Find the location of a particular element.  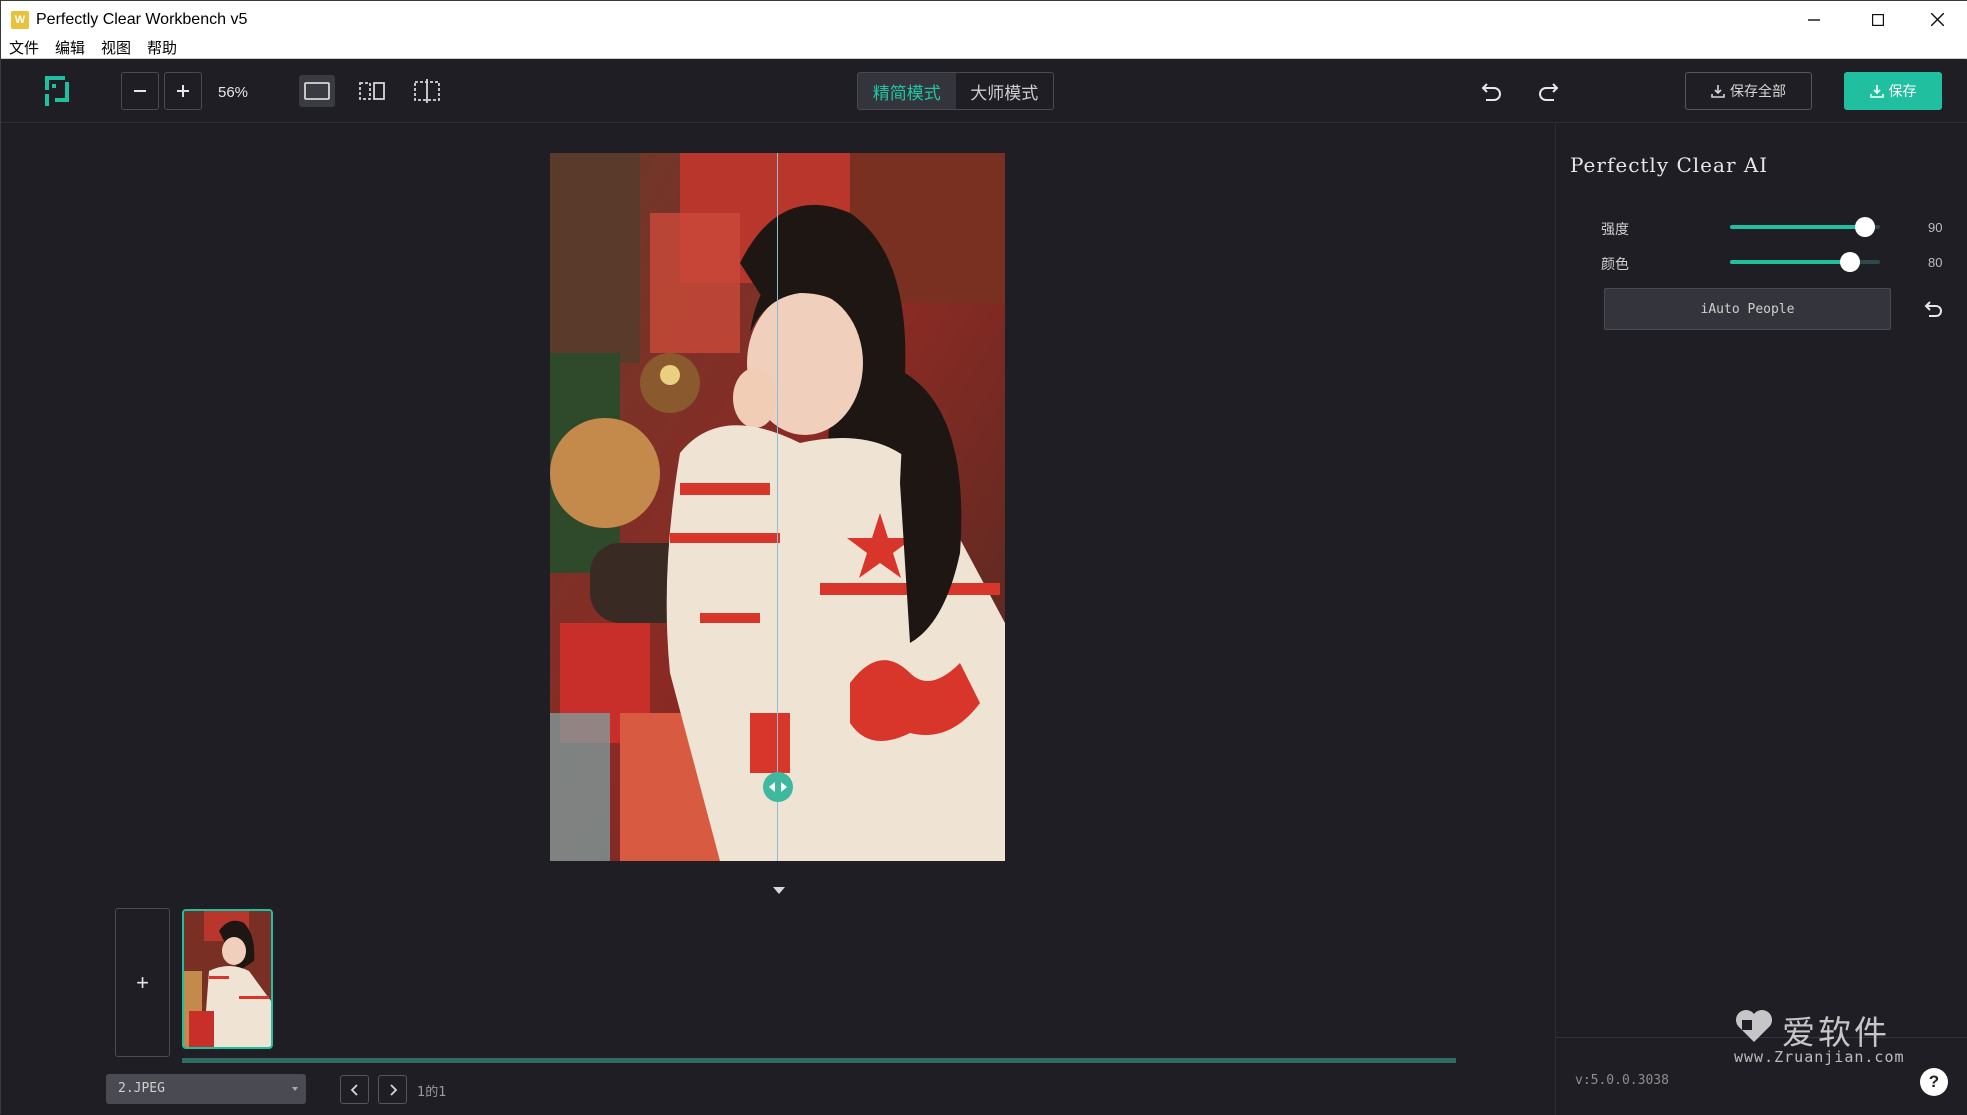

zoom-level: 56% is located at coordinates (233, 92).